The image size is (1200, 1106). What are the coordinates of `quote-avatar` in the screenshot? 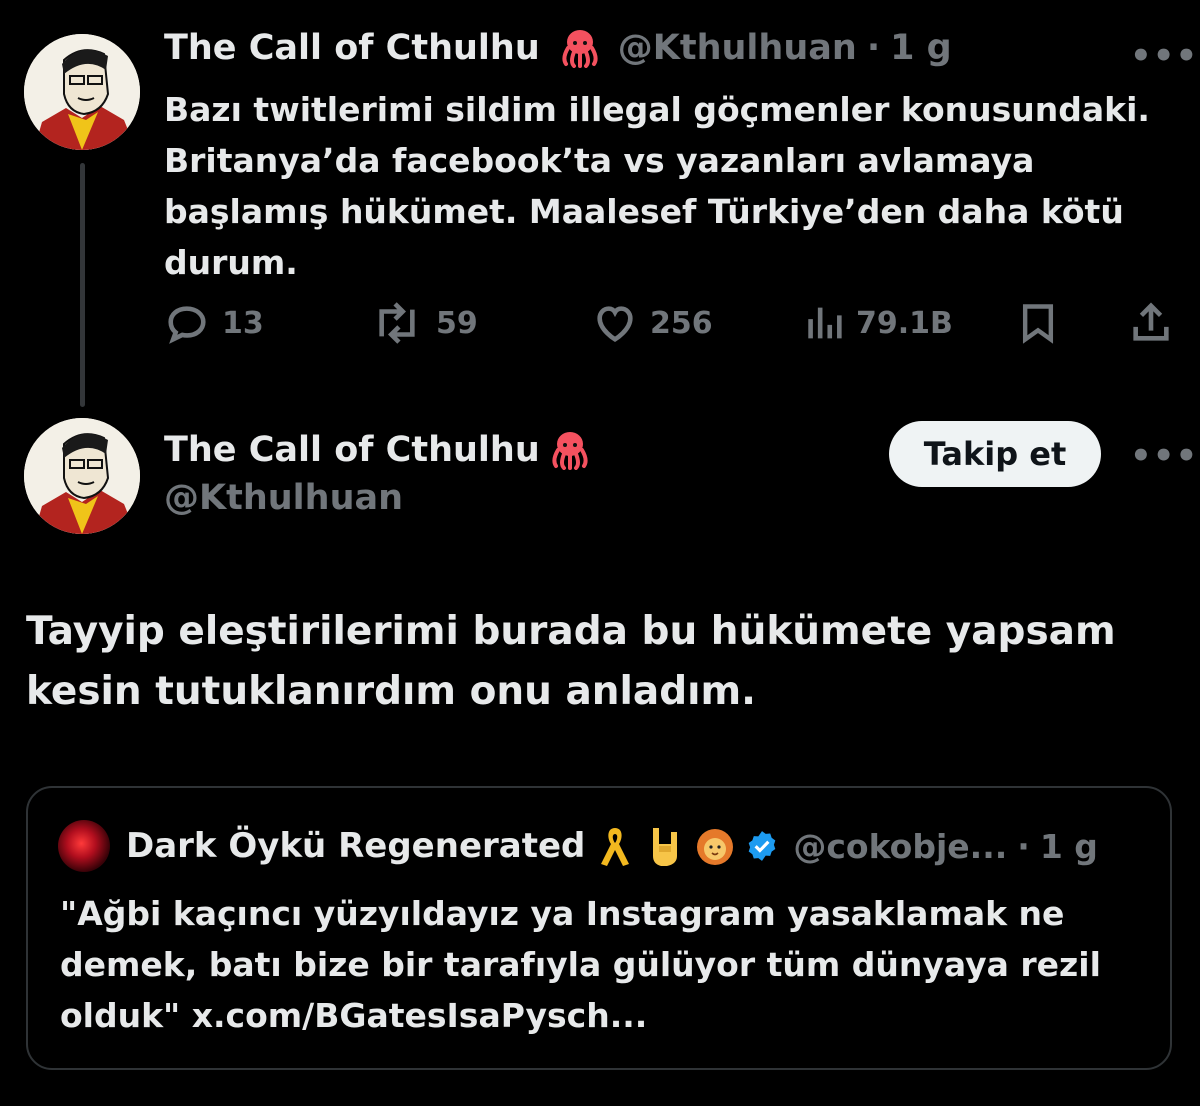 It's located at (84, 846).